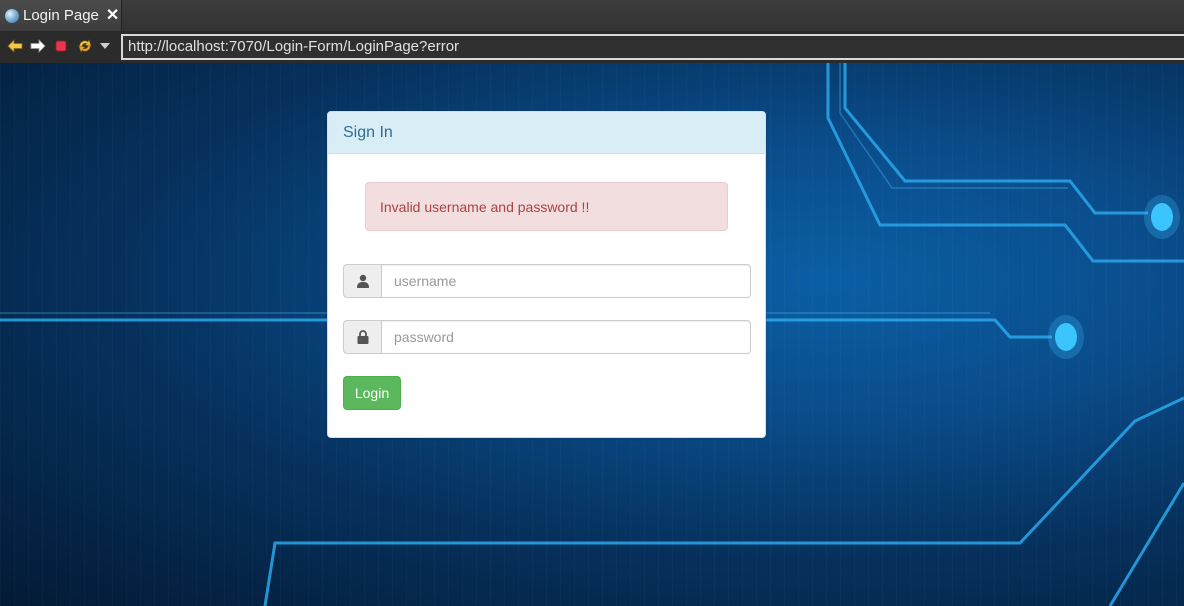  Describe the element at coordinates (546, 133) in the screenshot. I see `panel-title: Sign In` at that location.